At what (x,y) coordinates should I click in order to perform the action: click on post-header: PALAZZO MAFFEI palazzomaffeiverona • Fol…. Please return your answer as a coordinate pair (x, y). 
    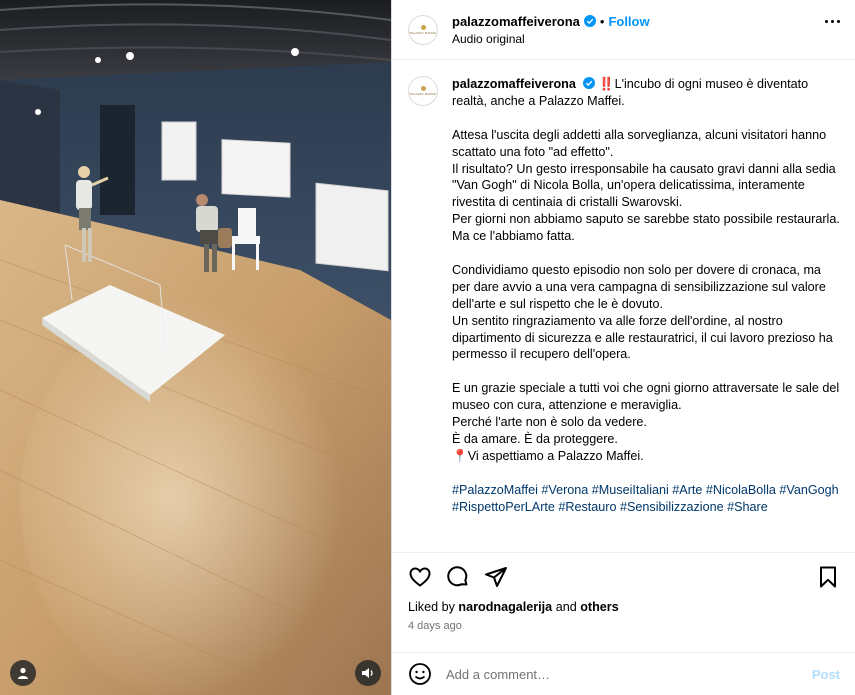
    Looking at the image, I should click on (623, 30).